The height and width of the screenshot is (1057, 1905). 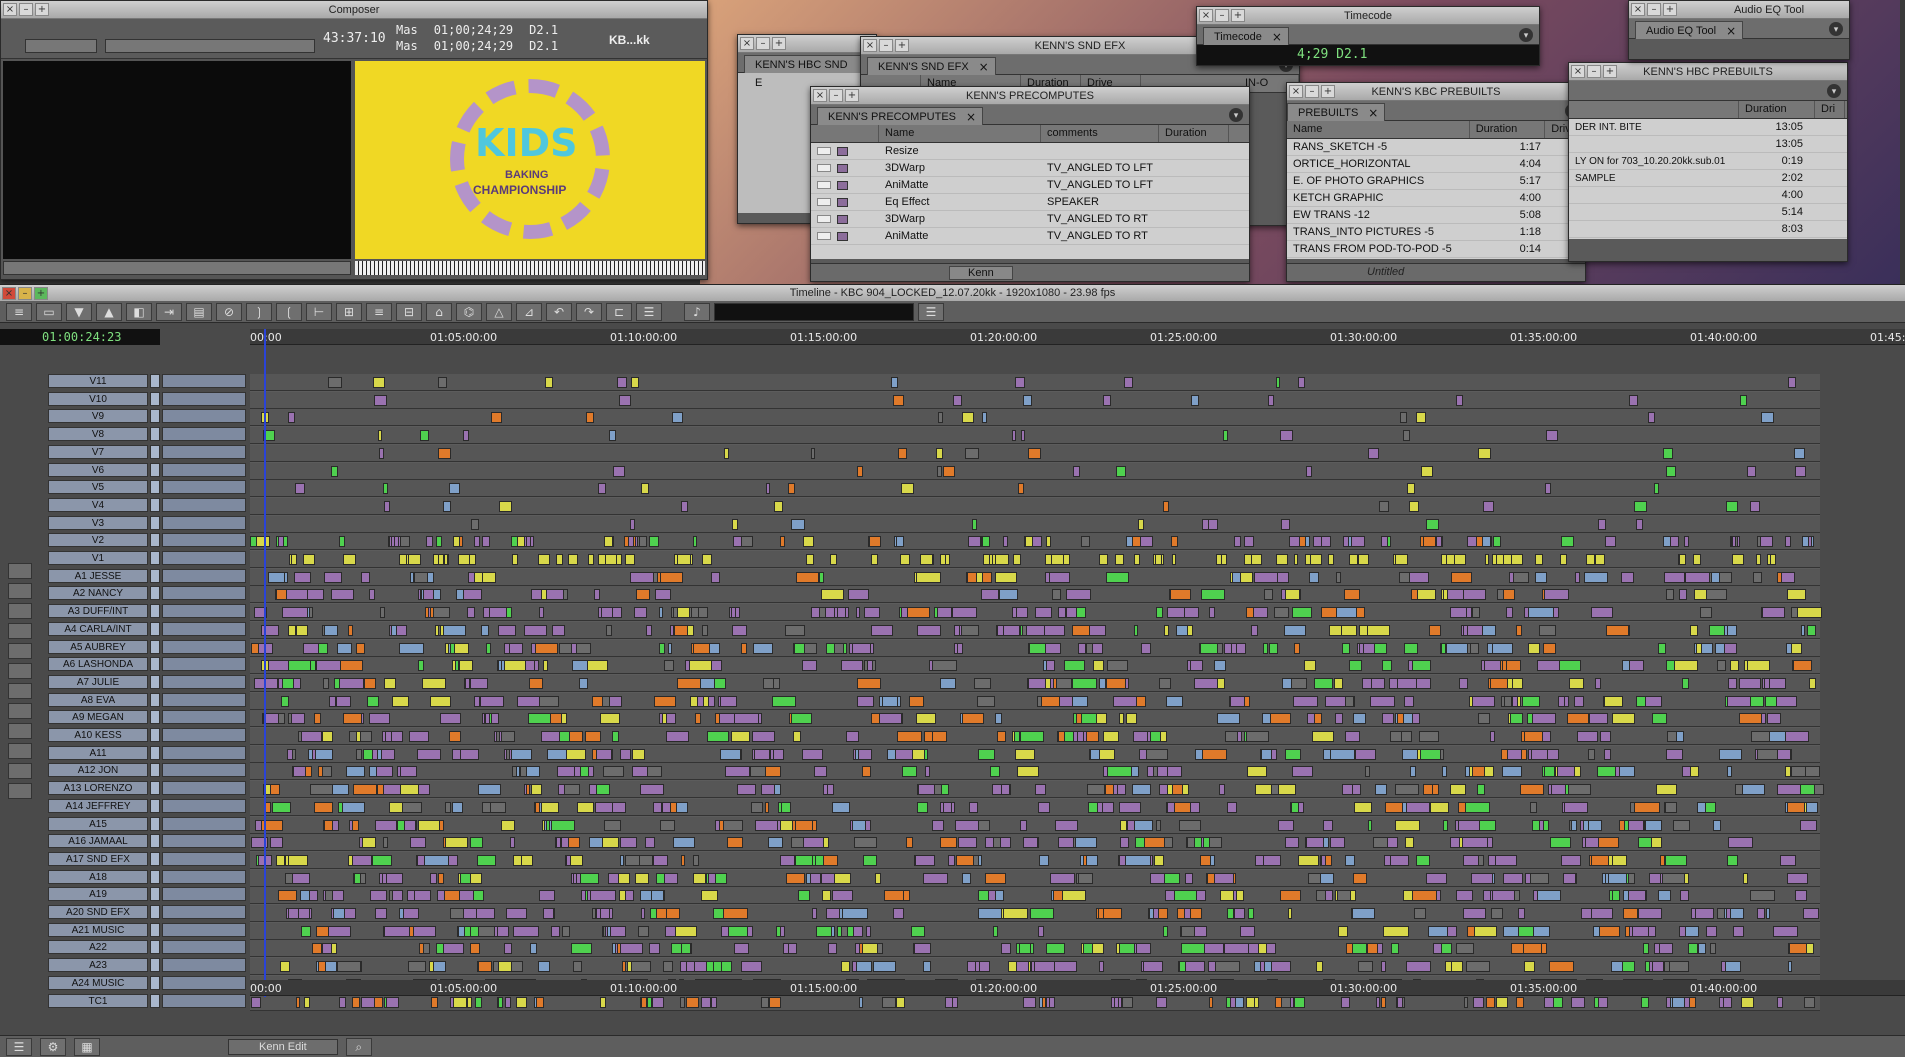 I want to click on bin-row: 8:03, so click(x=1708, y=229).